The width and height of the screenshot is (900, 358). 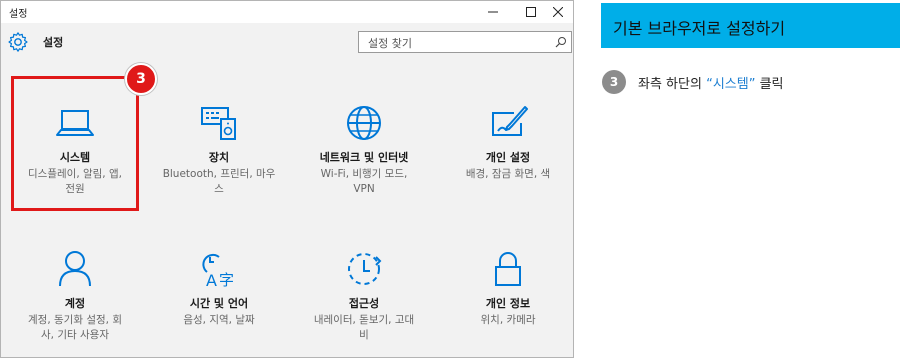 I want to click on step-text: 좌측 하단의 “시스템” 클릭, so click(x=711, y=82).